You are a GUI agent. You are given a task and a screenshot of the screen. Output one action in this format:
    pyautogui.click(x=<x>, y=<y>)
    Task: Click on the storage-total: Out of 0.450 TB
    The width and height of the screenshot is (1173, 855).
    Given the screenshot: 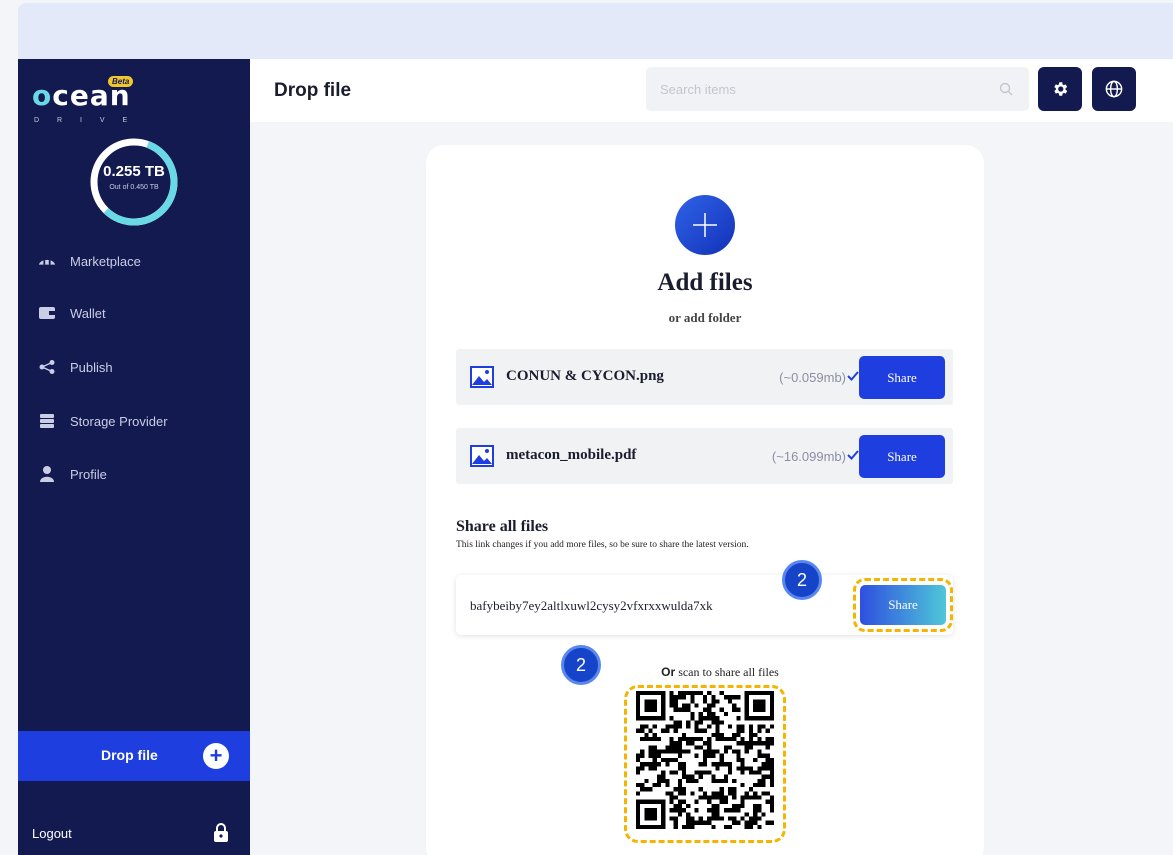 What is the action you would take?
    pyautogui.click(x=134, y=187)
    